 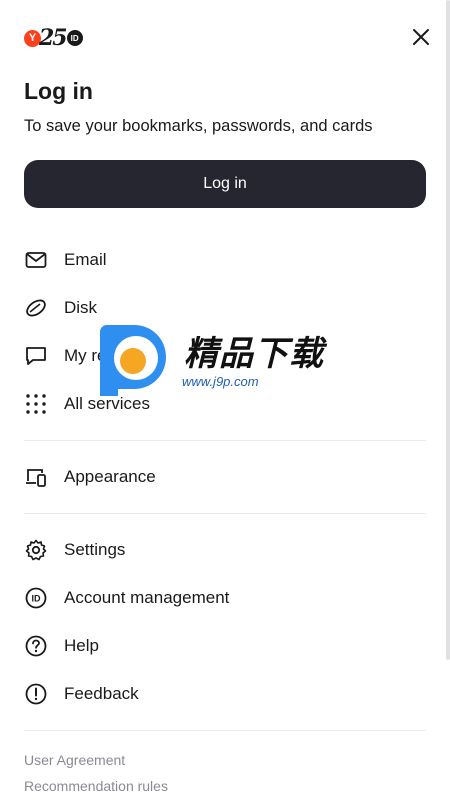 I want to click on menu-item-email: Email, so click(x=225, y=260).